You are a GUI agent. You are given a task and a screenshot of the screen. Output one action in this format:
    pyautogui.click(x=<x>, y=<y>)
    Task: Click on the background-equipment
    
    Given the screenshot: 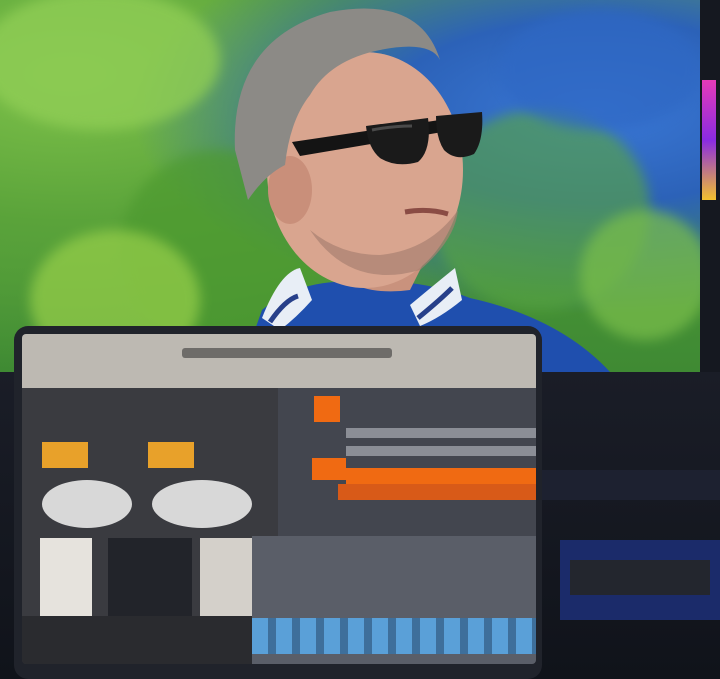 What is the action you would take?
    pyautogui.click(x=630, y=574)
    